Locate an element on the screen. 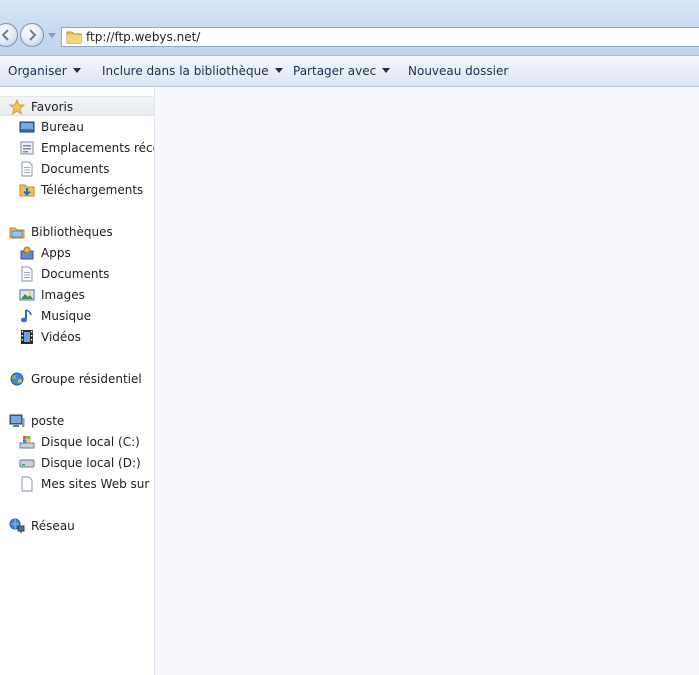 The image size is (699, 675). hard-drive-icon is located at coordinates (27, 463).